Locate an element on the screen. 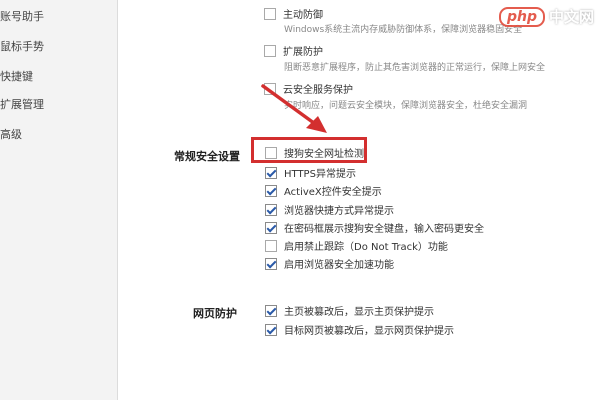 The image size is (600, 400). option-label: 主动防御 is located at coordinates (303, 15).